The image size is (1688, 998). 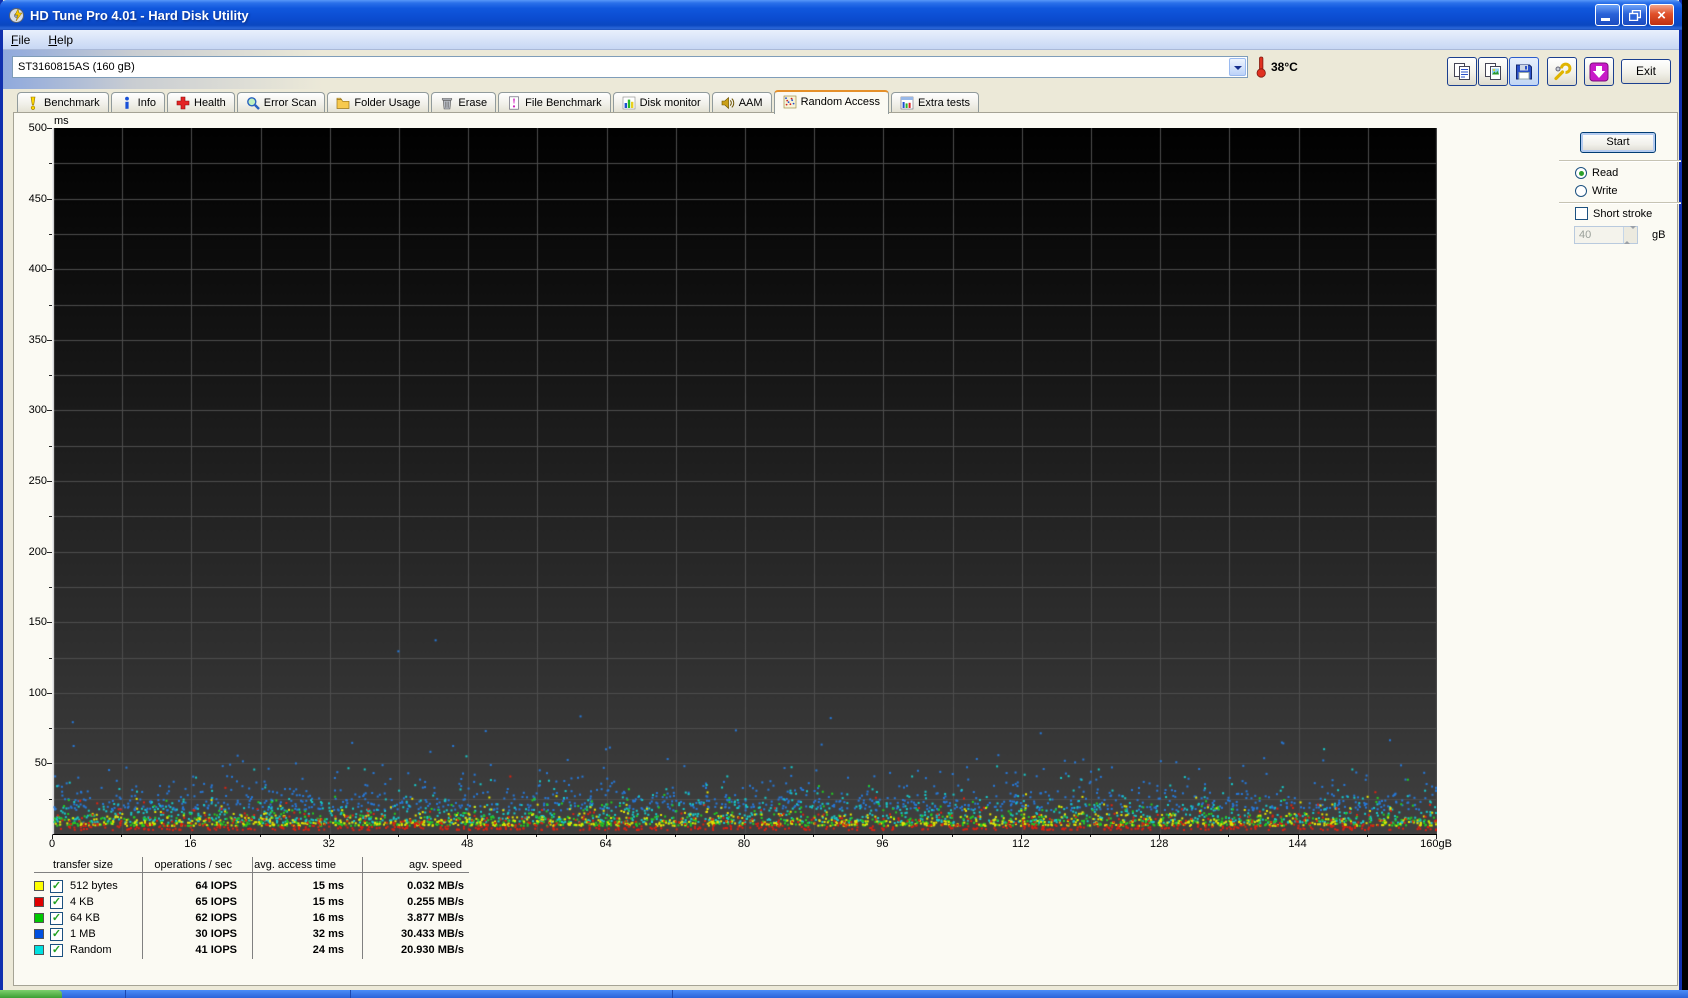 I want to click on close-icon: ×, so click(x=1661, y=15).